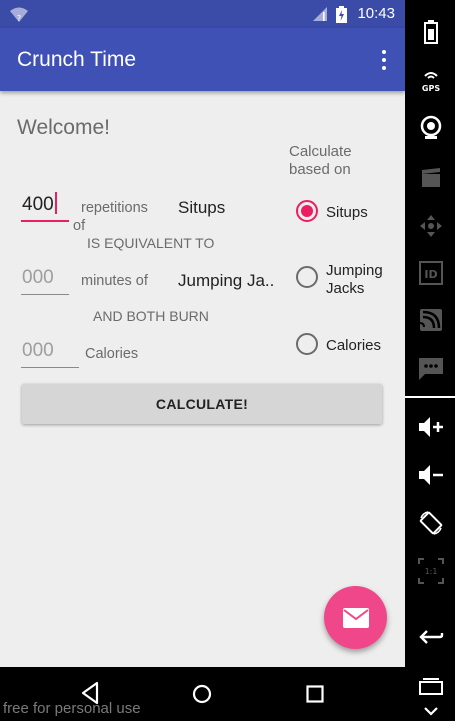  Describe the element at coordinates (376, 13) in the screenshot. I see `status-time: 10:43` at that location.